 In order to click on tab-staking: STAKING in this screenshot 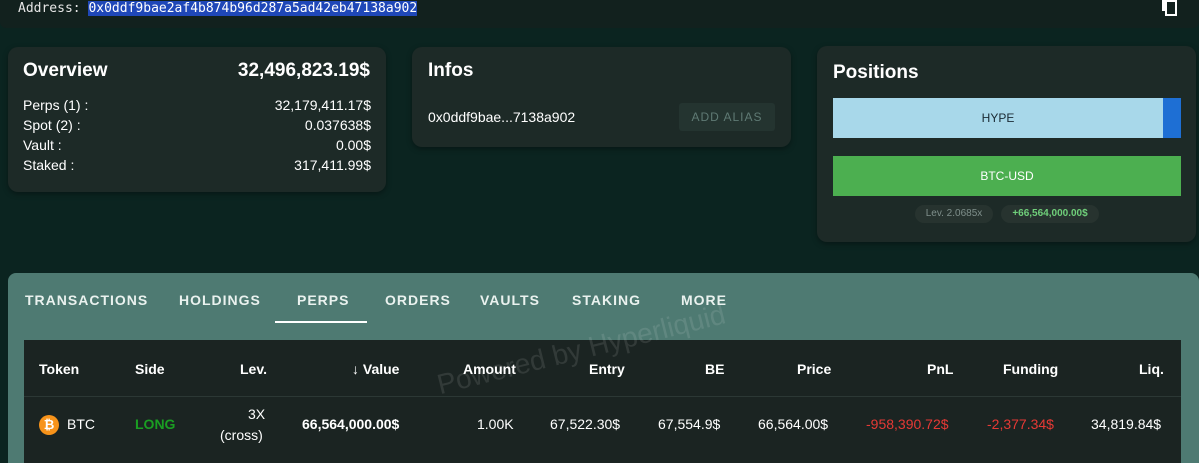, I will do `click(606, 300)`.